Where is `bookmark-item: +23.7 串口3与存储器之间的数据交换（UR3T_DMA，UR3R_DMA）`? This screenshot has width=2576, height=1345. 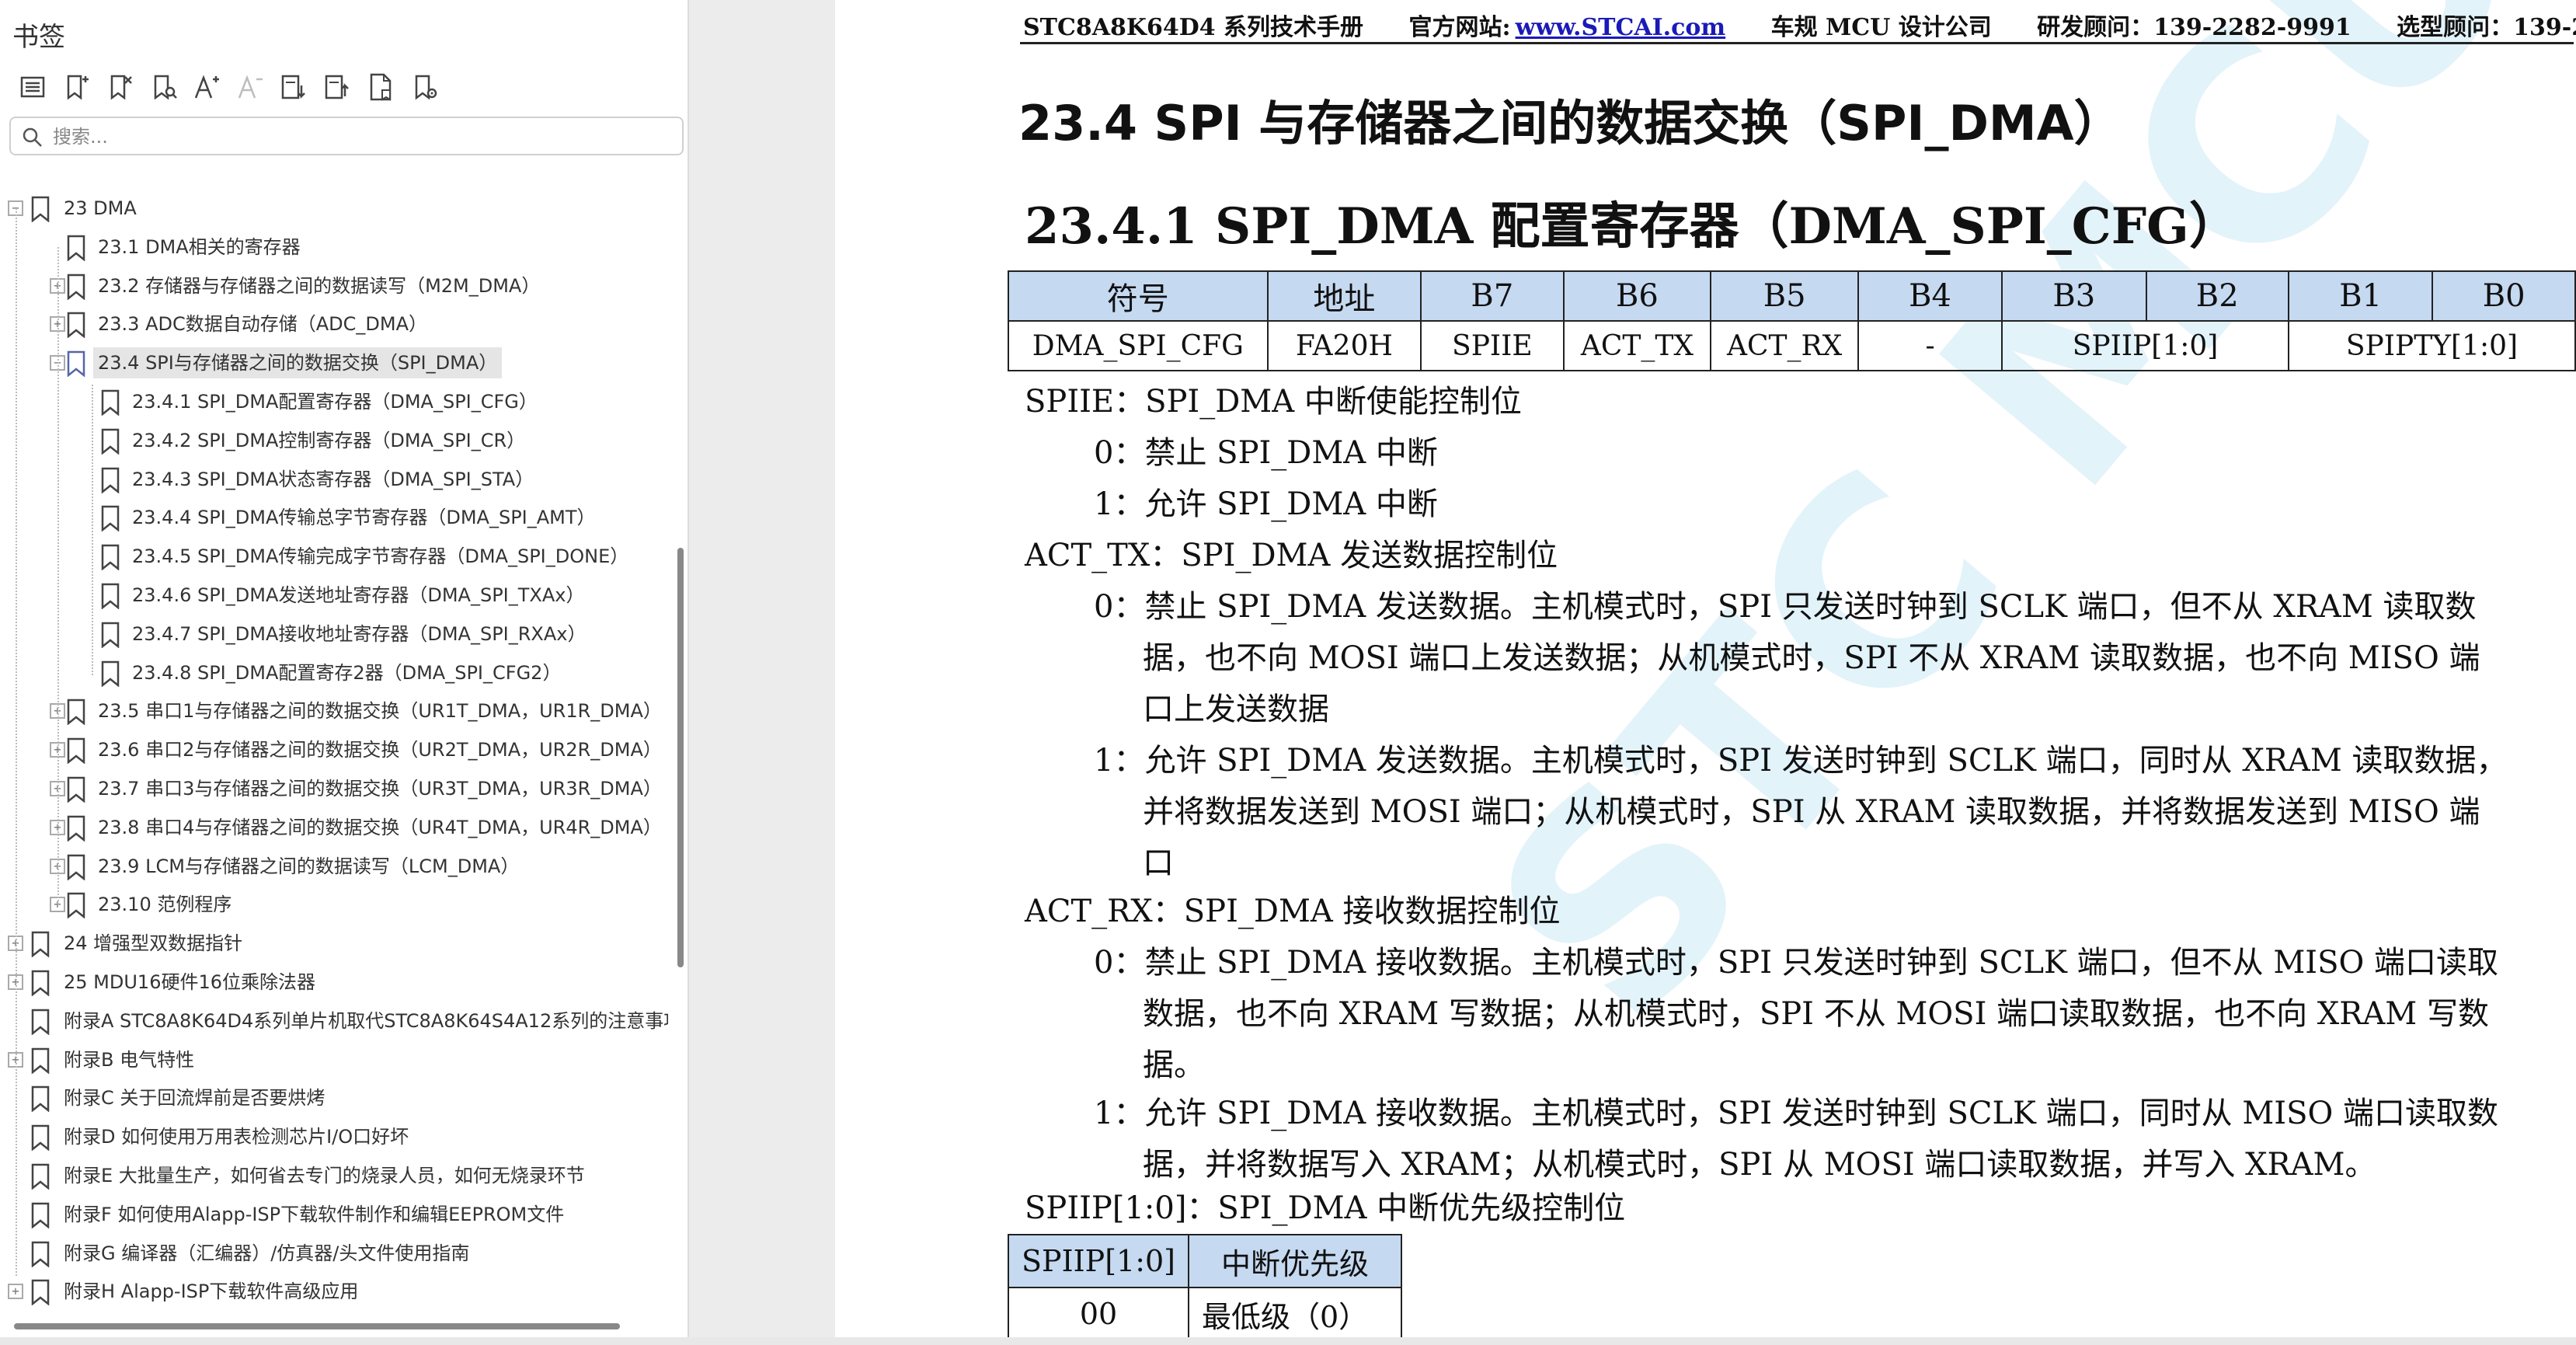 bookmark-item: +23.7 串口3与存储器之间的数据交换（UR3T_DMA，UR3R_DMA） is located at coordinates (334, 789).